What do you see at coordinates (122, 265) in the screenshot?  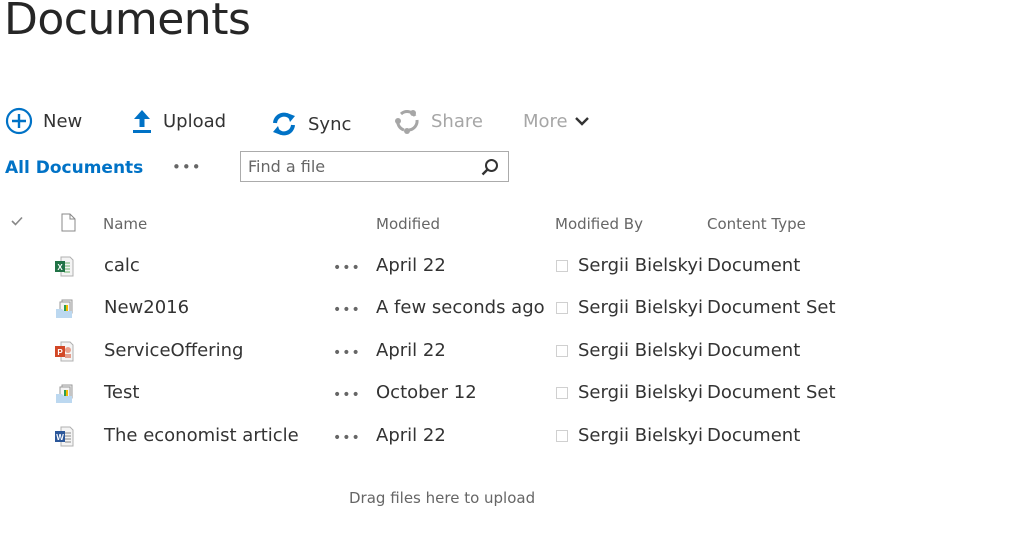 I see `file-name-link: calc` at bounding box center [122, 265].